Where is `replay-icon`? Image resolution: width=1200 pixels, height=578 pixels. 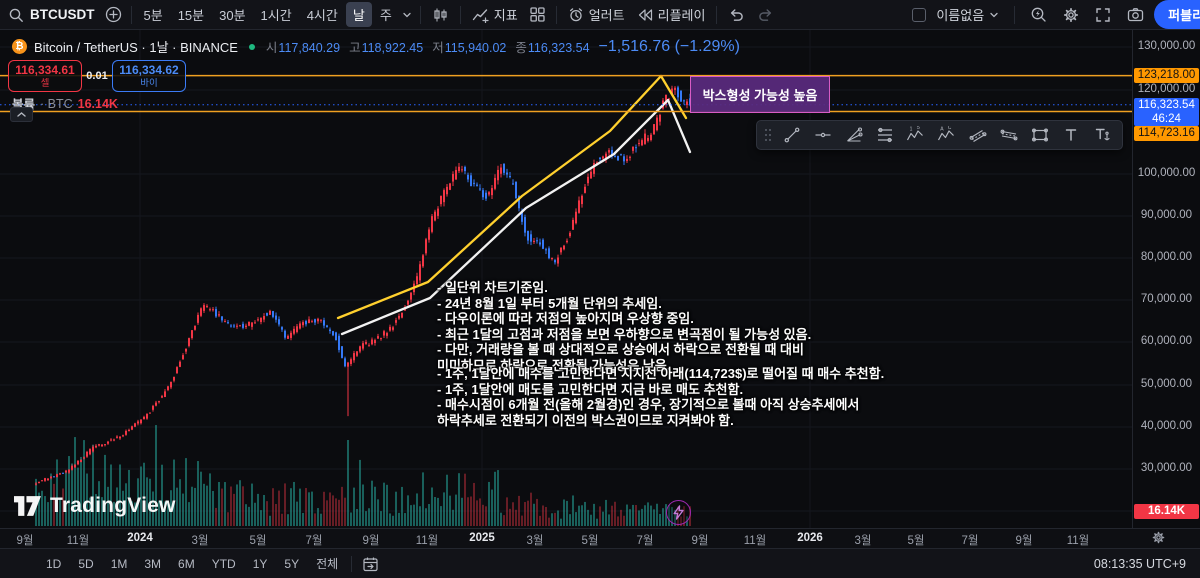
replay-icon is located at coordinates (645, 15).